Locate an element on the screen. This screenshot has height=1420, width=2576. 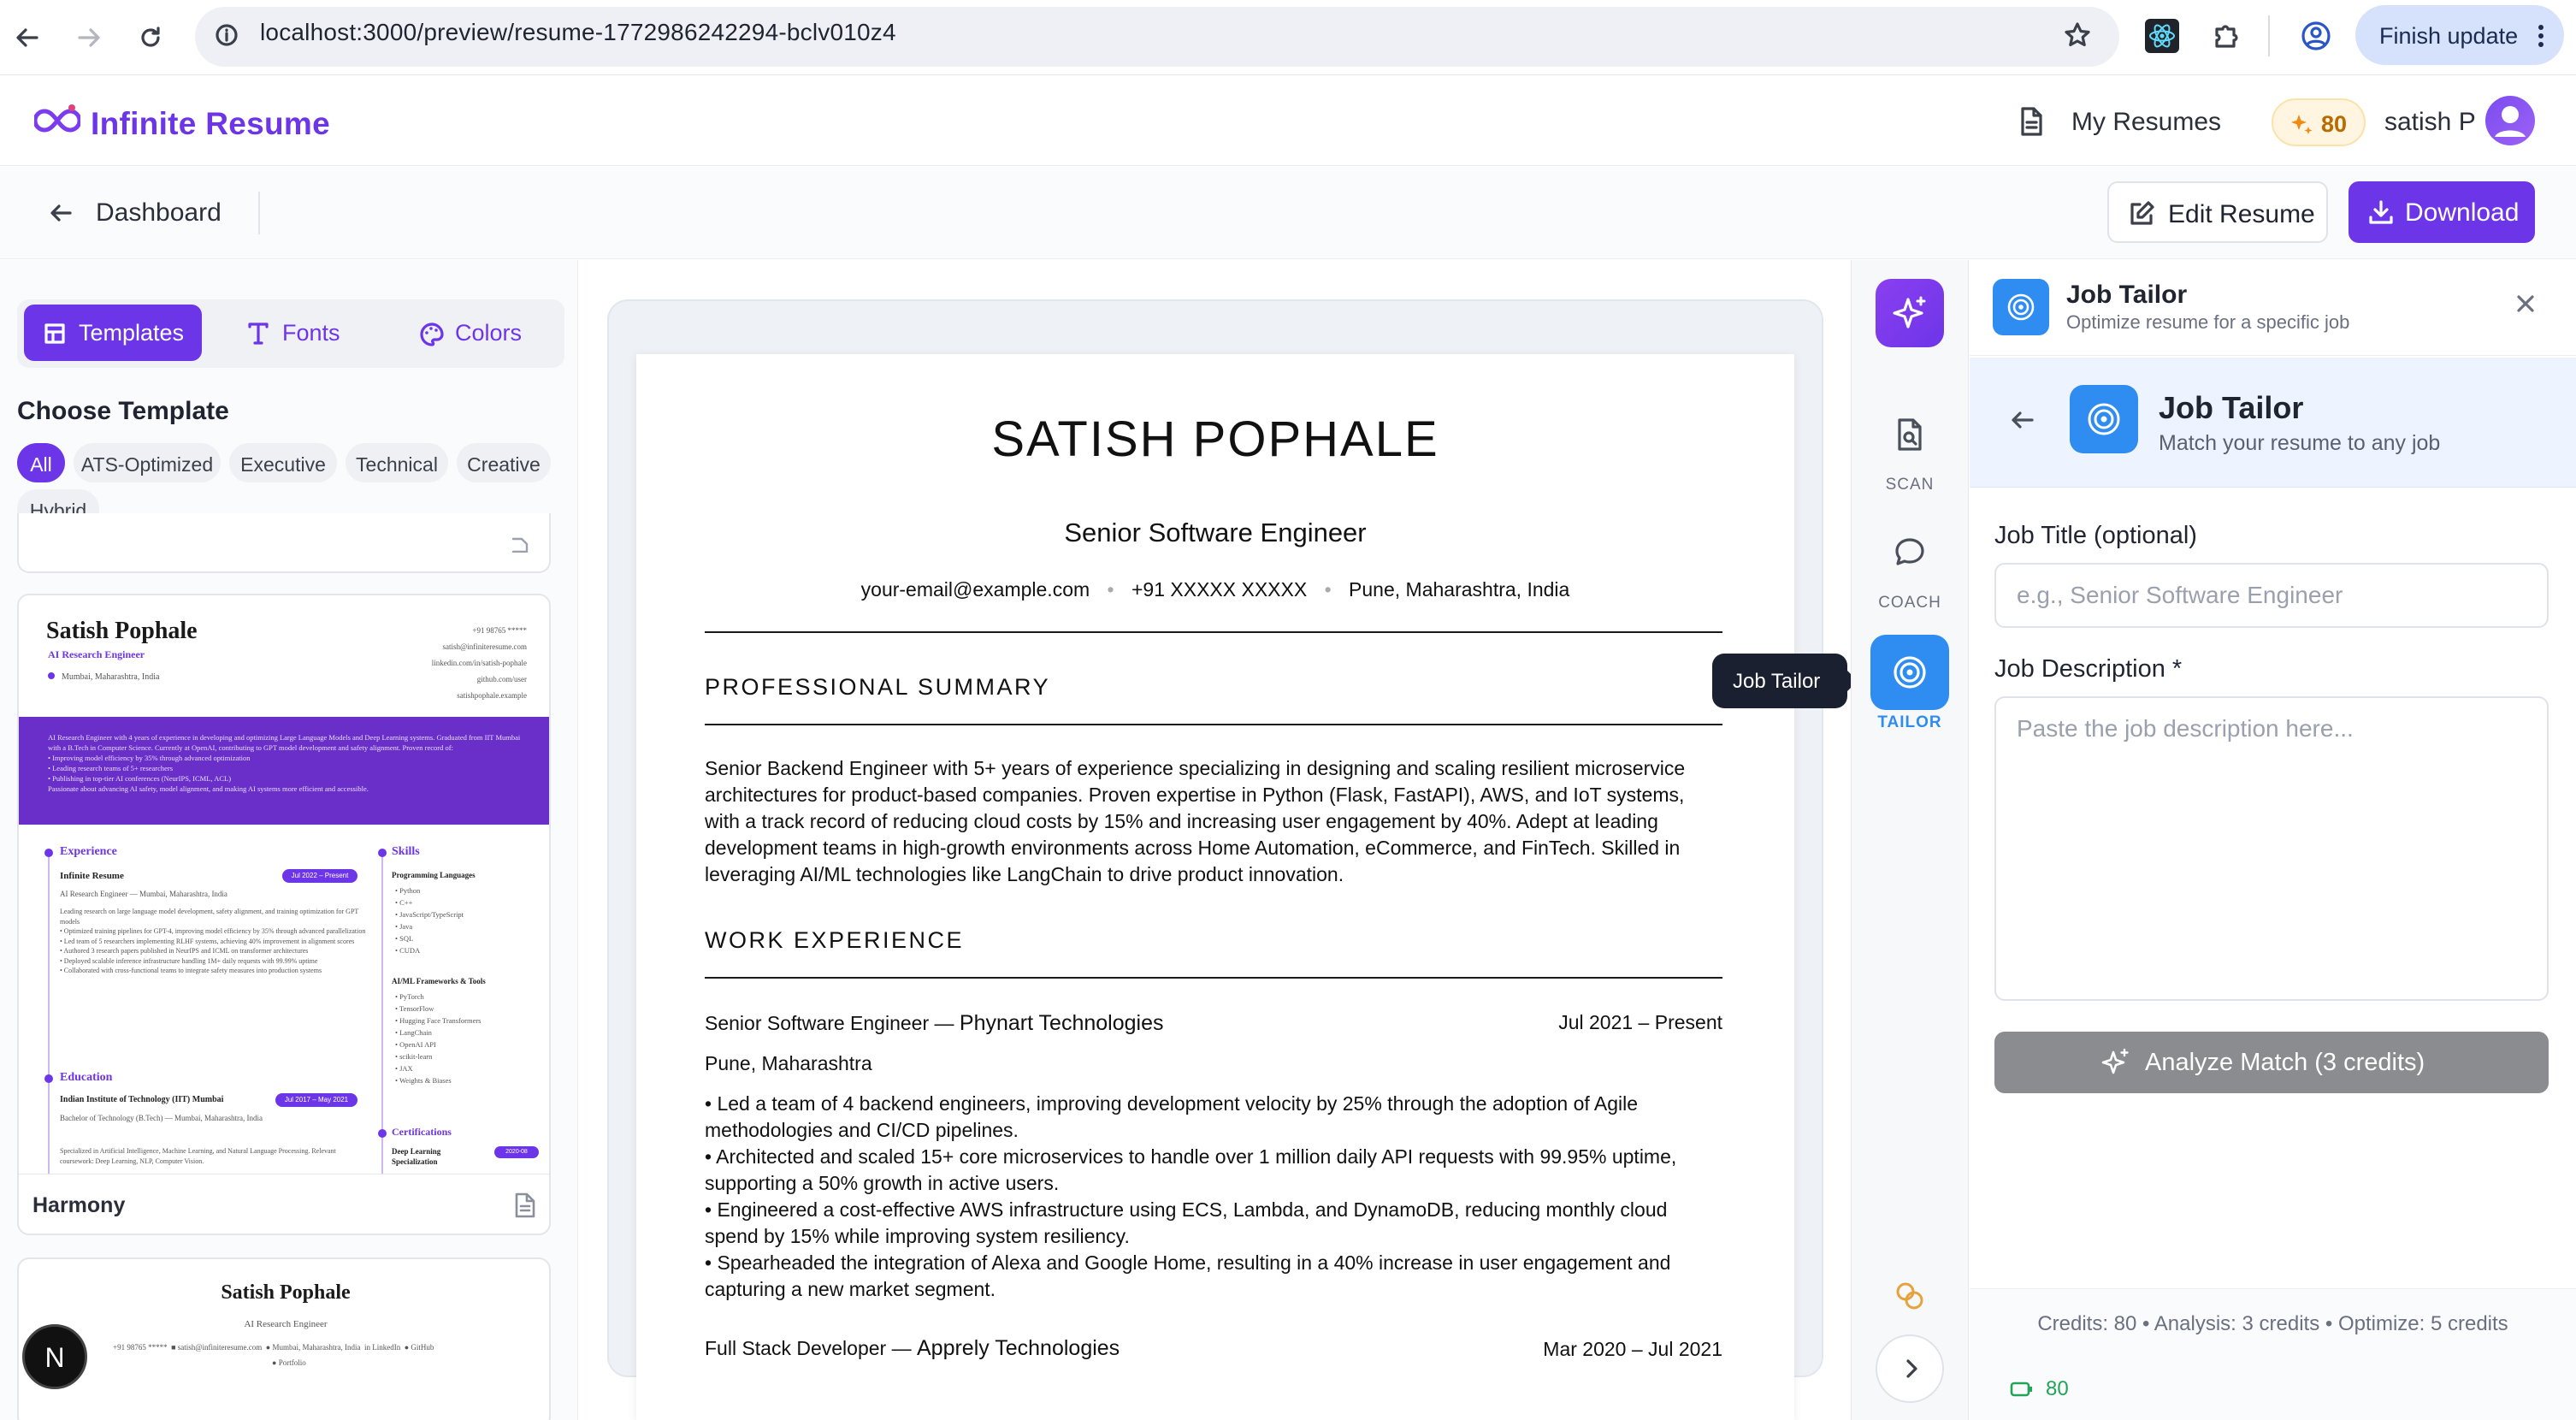
forward-arrow-icon is located at coordinates (89, 37).